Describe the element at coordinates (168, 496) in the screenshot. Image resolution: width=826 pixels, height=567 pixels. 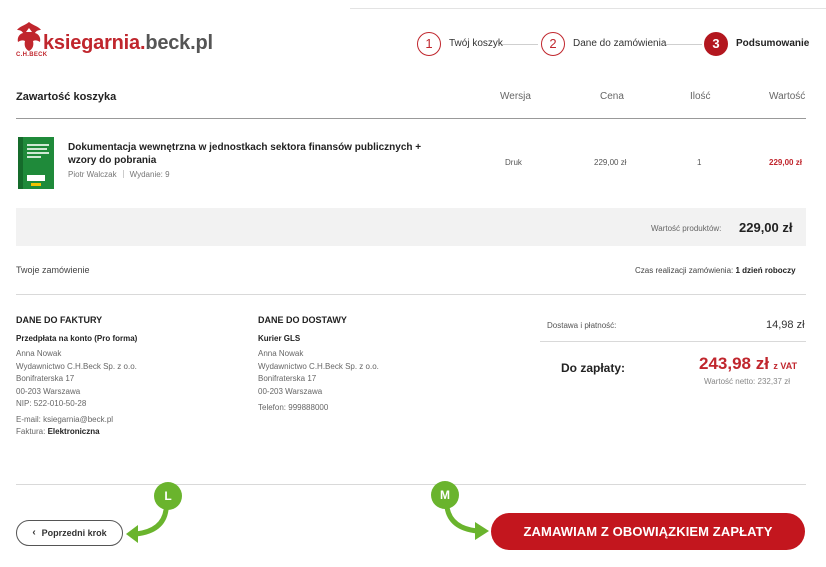
I see `annotation-badge-l: L` at that location.